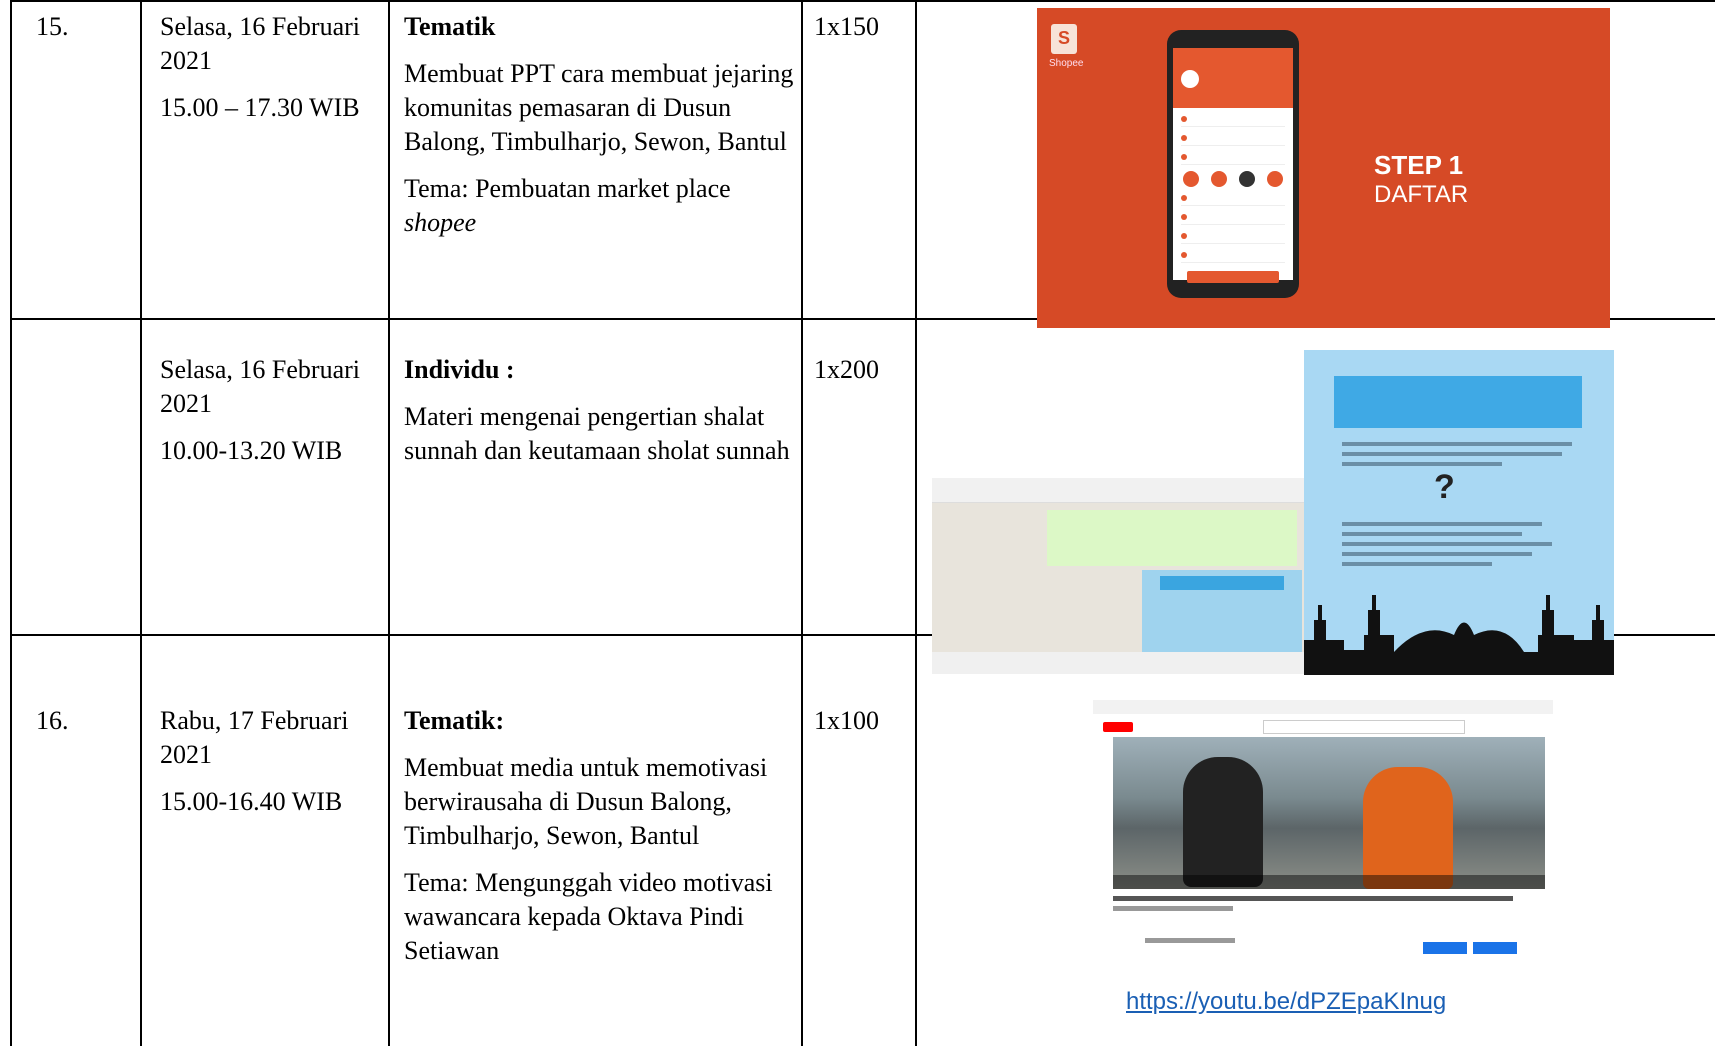 This screenshot has height=1046, width=1715. I want to click on chat-bubble, so click(1172, 538).